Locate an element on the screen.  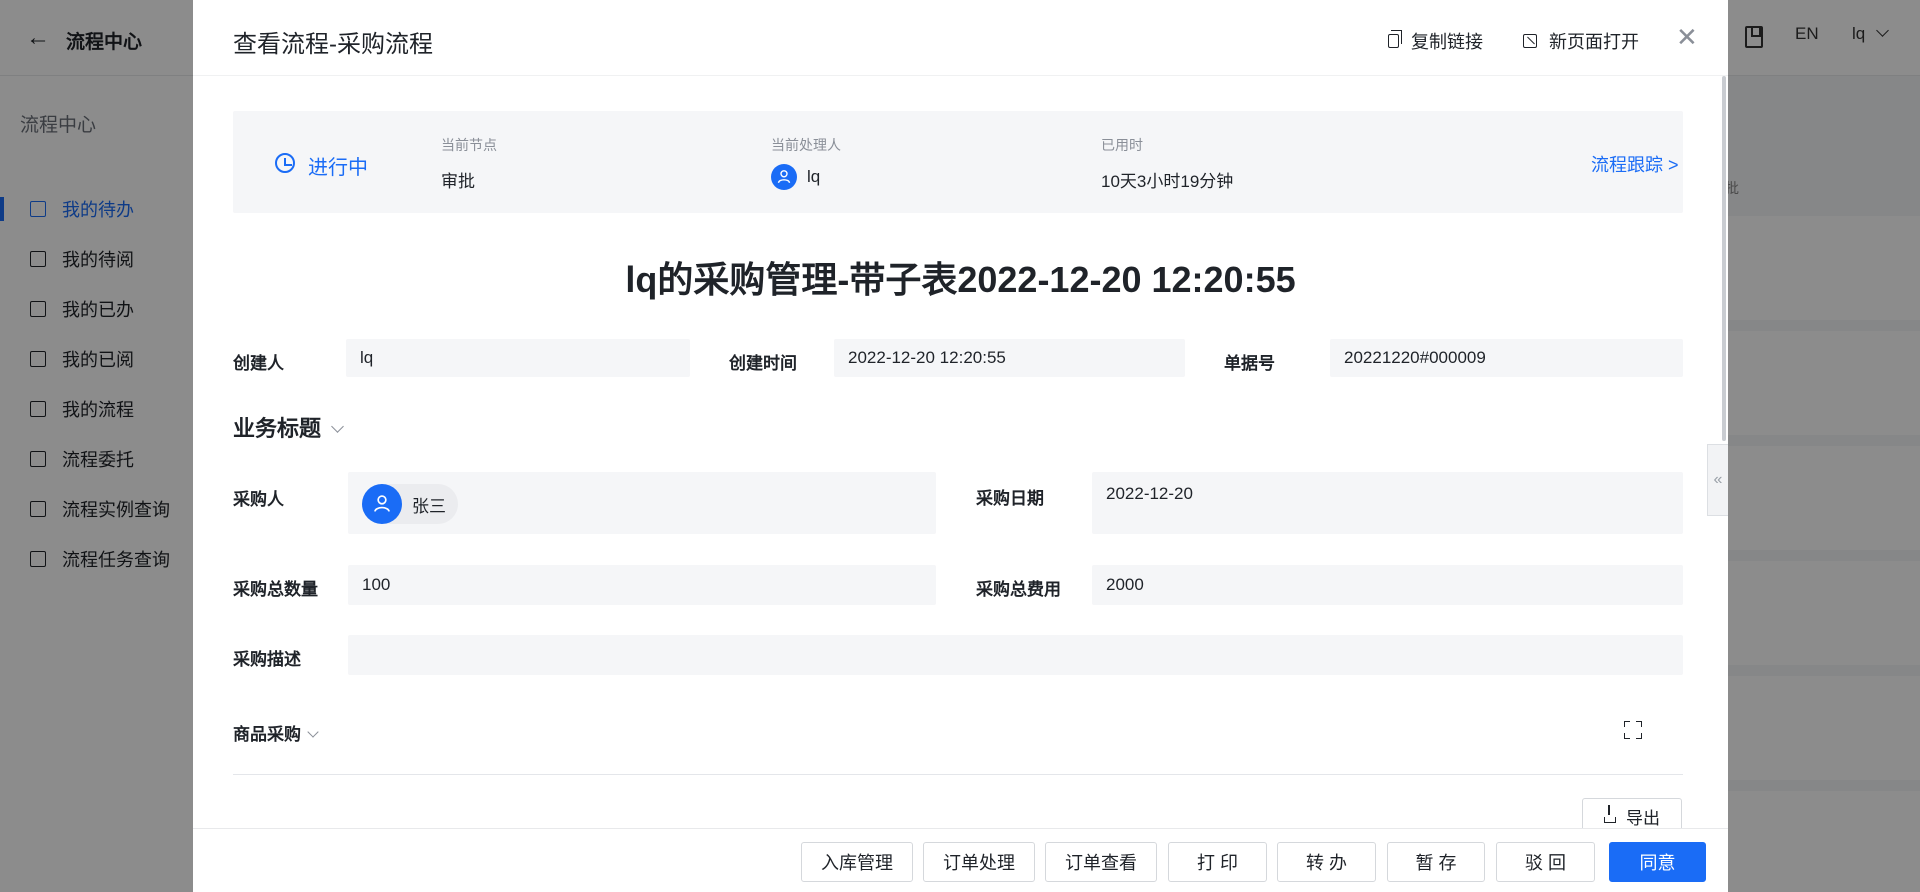
copy-icon is located at coordinates (1395, 39).